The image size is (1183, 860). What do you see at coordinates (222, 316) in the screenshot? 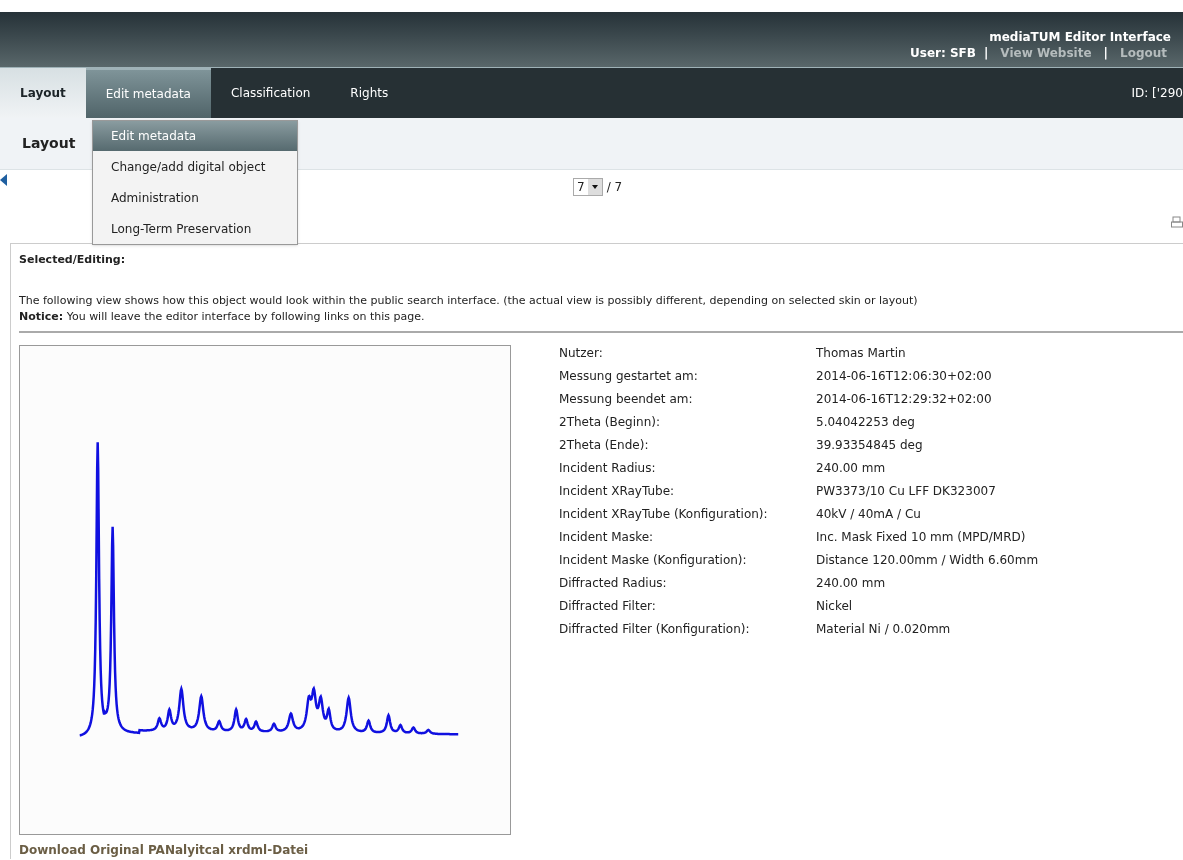
I see `notice-text: Notice: You will leave the editor interface by following links on this page.` at bounding box center [222, 316].